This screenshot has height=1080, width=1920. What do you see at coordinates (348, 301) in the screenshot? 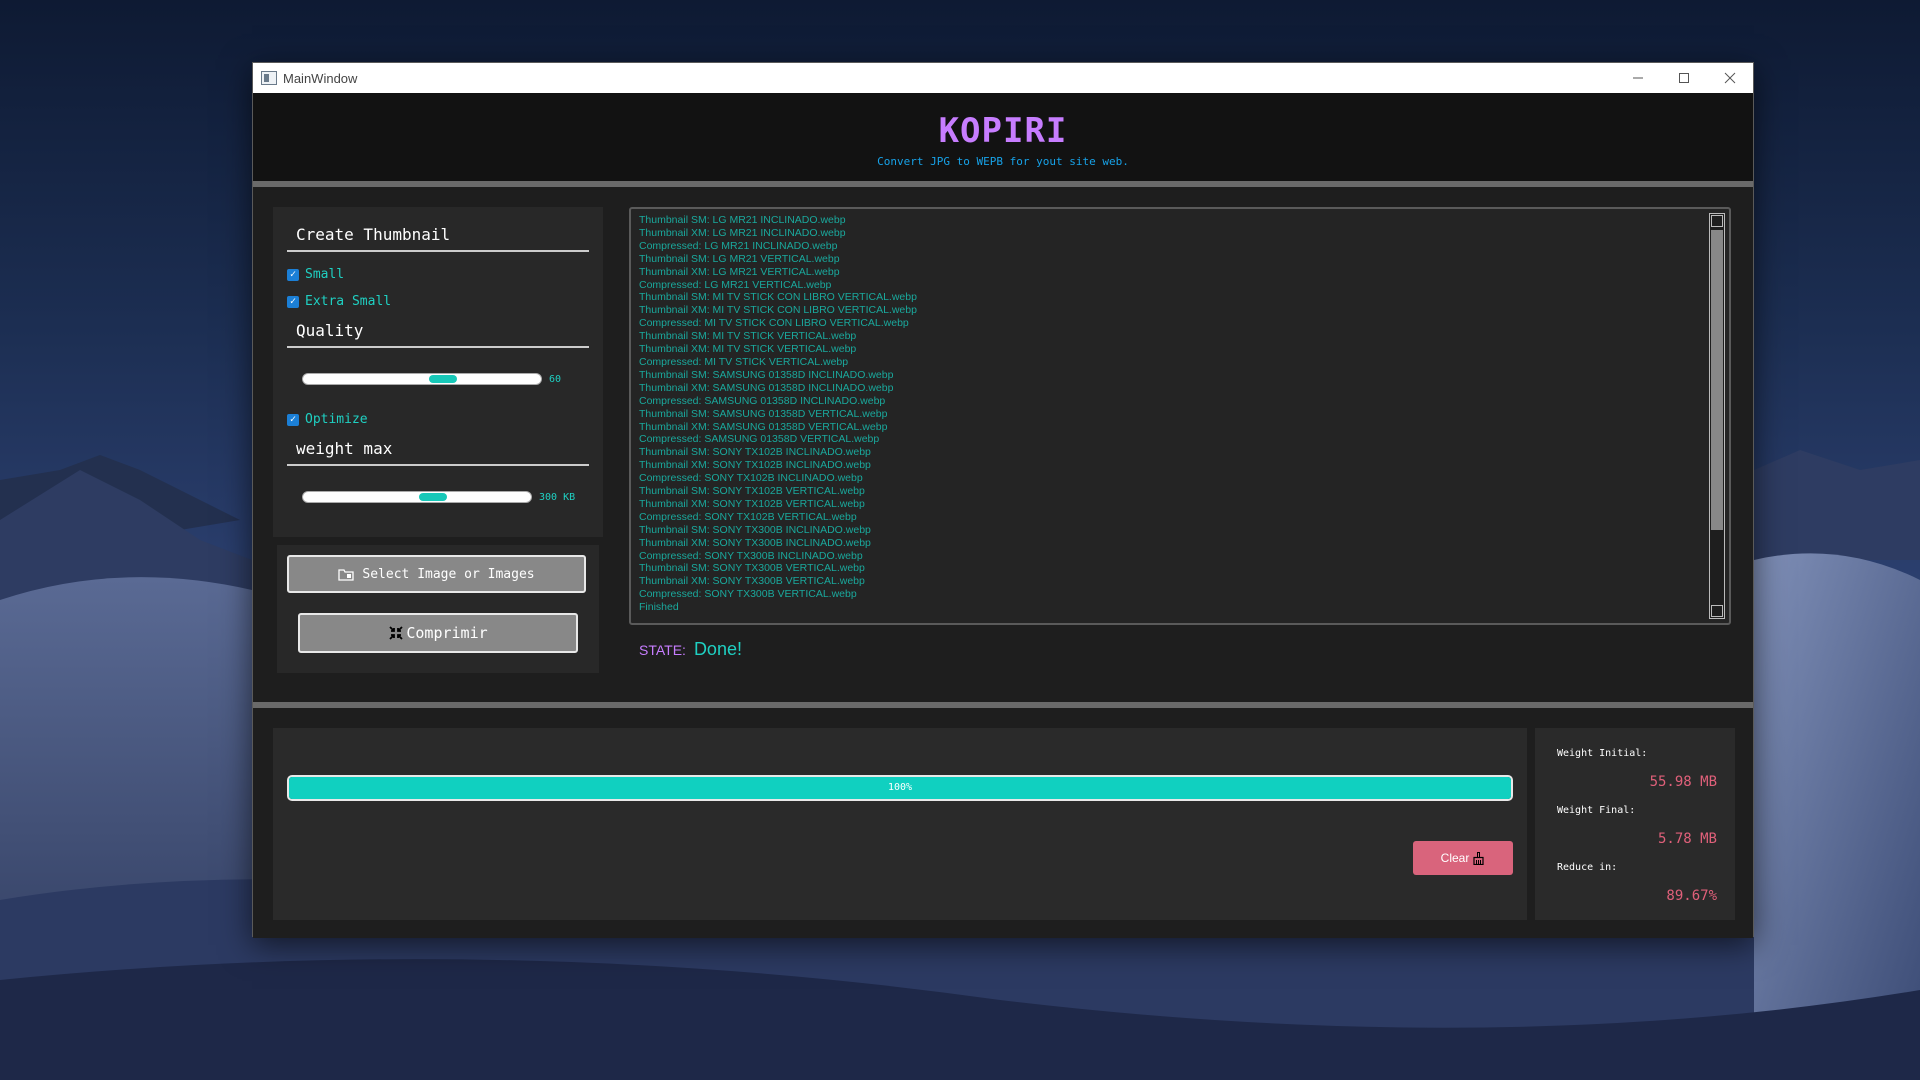
I see `extra-small-label: Extra Small` at bounding box center [348, 301].